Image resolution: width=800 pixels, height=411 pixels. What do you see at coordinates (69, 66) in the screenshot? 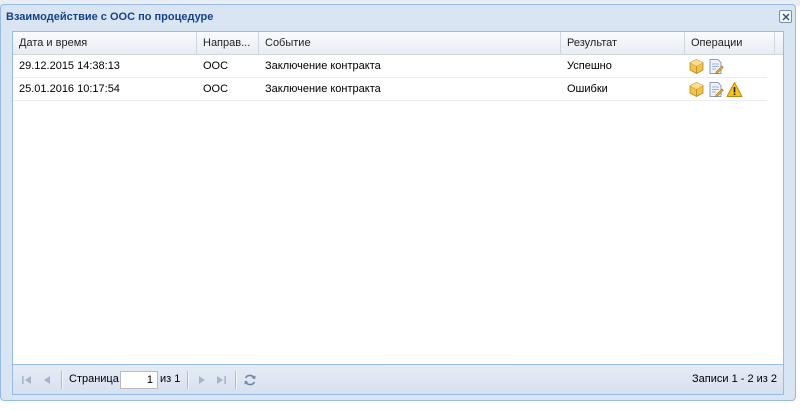
I see `cell-datetime: 29.12.2015 14:38:13` at bounding box center [69, 66].